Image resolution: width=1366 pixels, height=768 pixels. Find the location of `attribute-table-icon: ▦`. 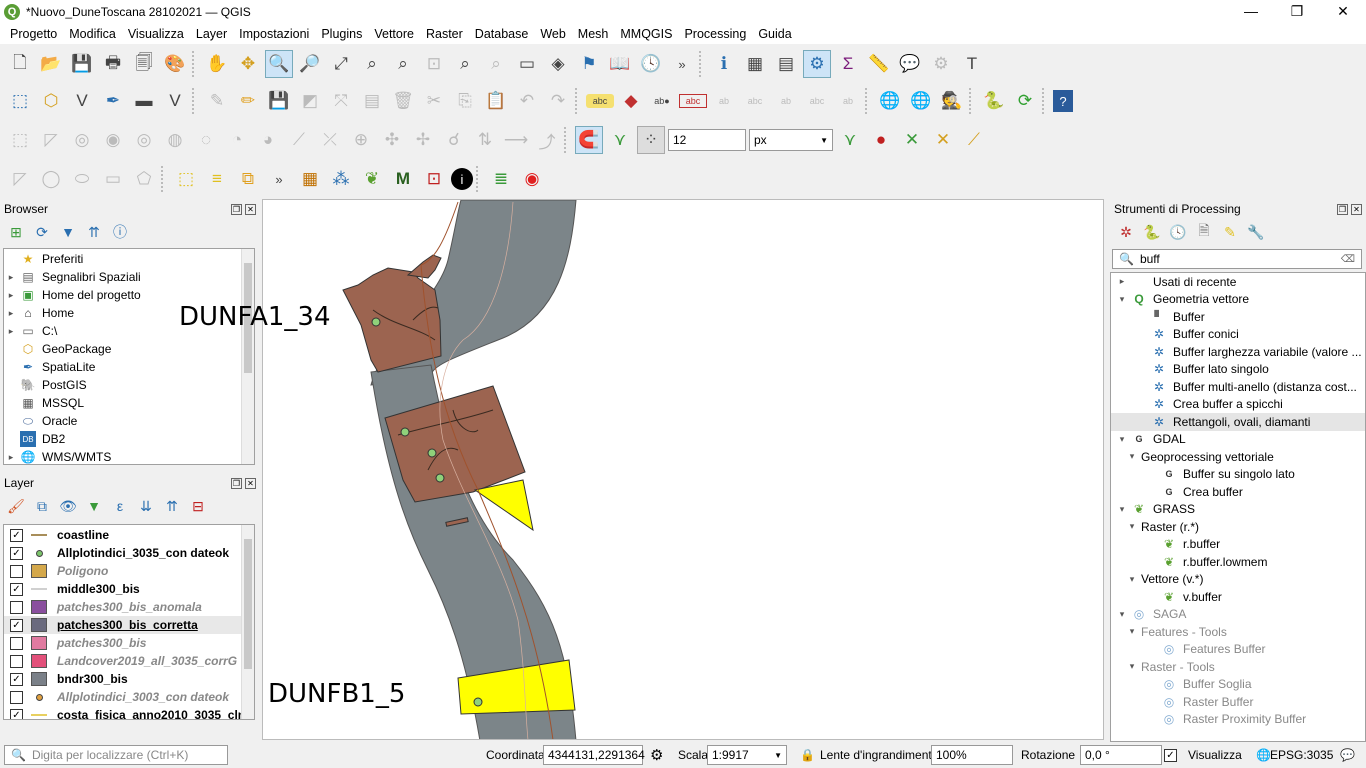

attribute-table-icon: ▦ is located at coordinates (755, 64).